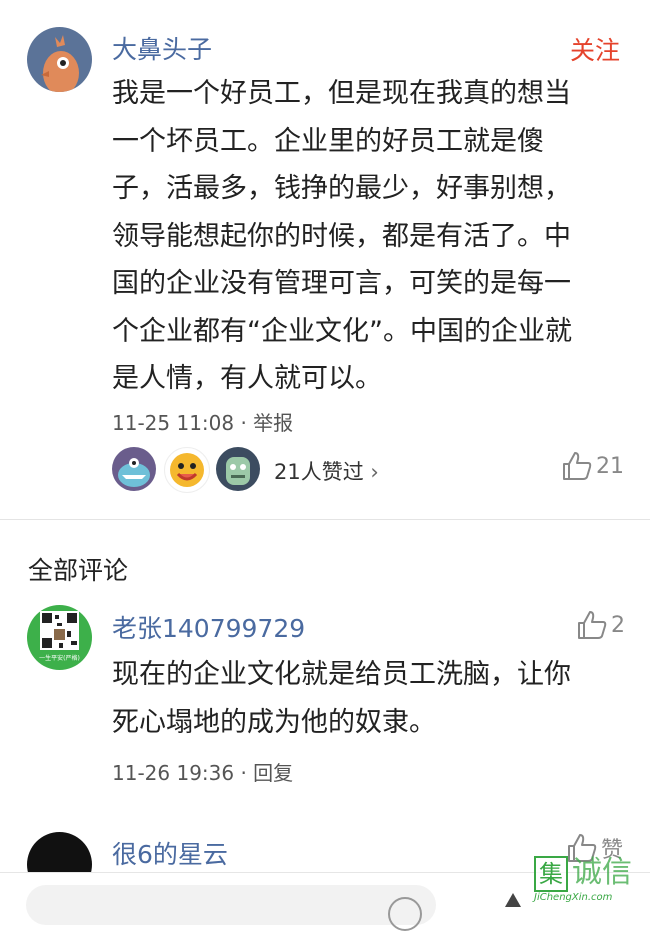 The height and width of the screenshot is (931, 650). Describe the element at coordinates (341, 93) in the screenshot. I see `comment-line: 我是一个好员工，但是现在我真的想当` at that location.